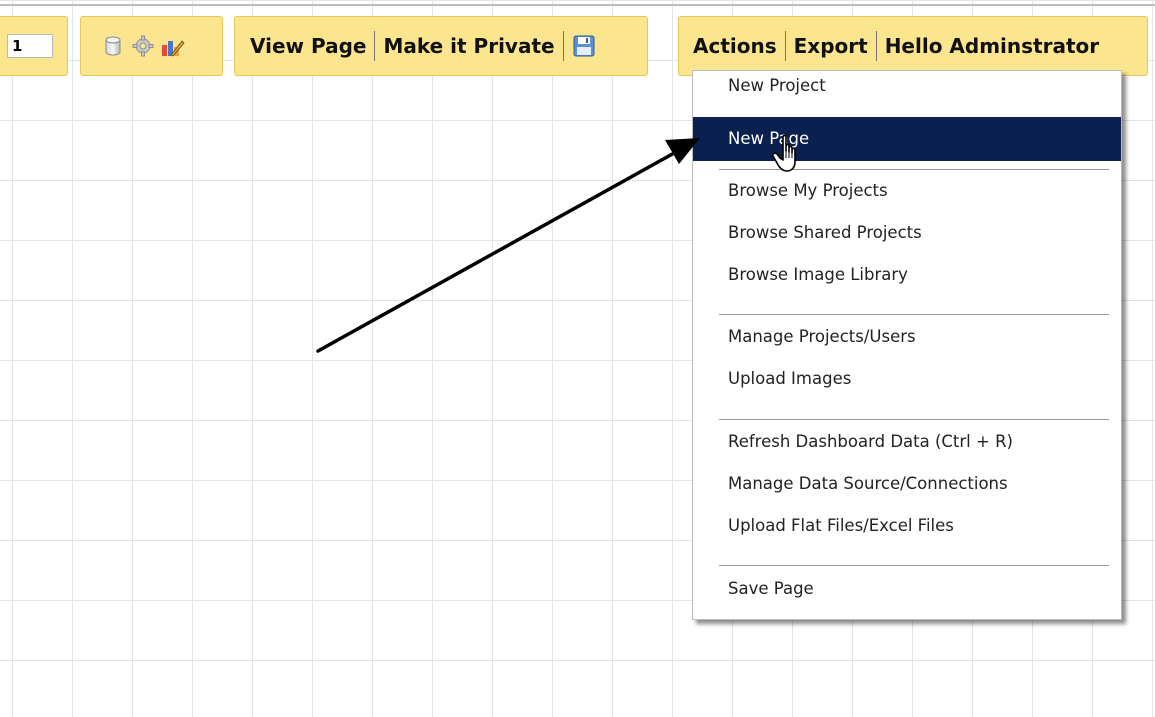  I want to click on annotation-arrow, so click(508, 245).